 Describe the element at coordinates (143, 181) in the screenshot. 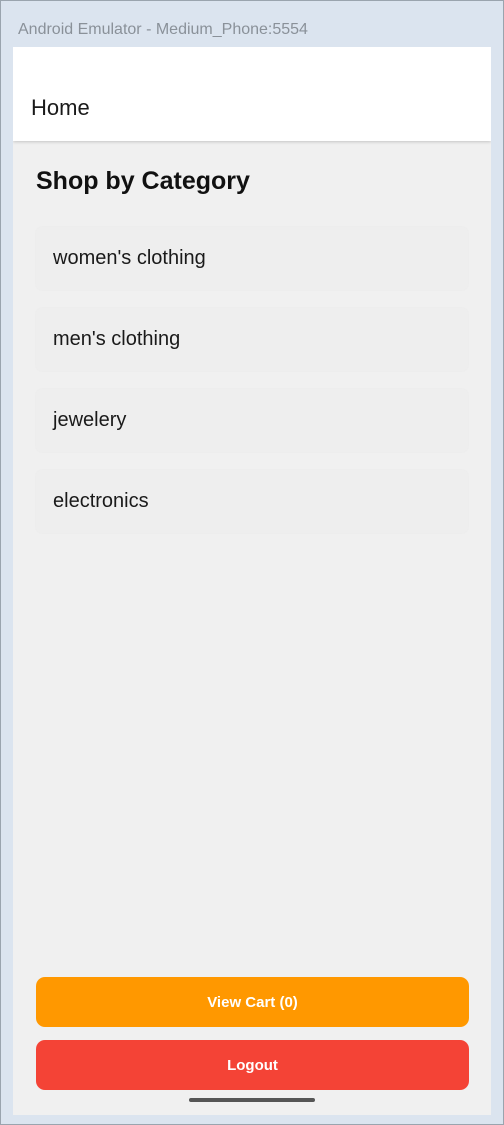

I see `section-title: Shop by Category` at that location.